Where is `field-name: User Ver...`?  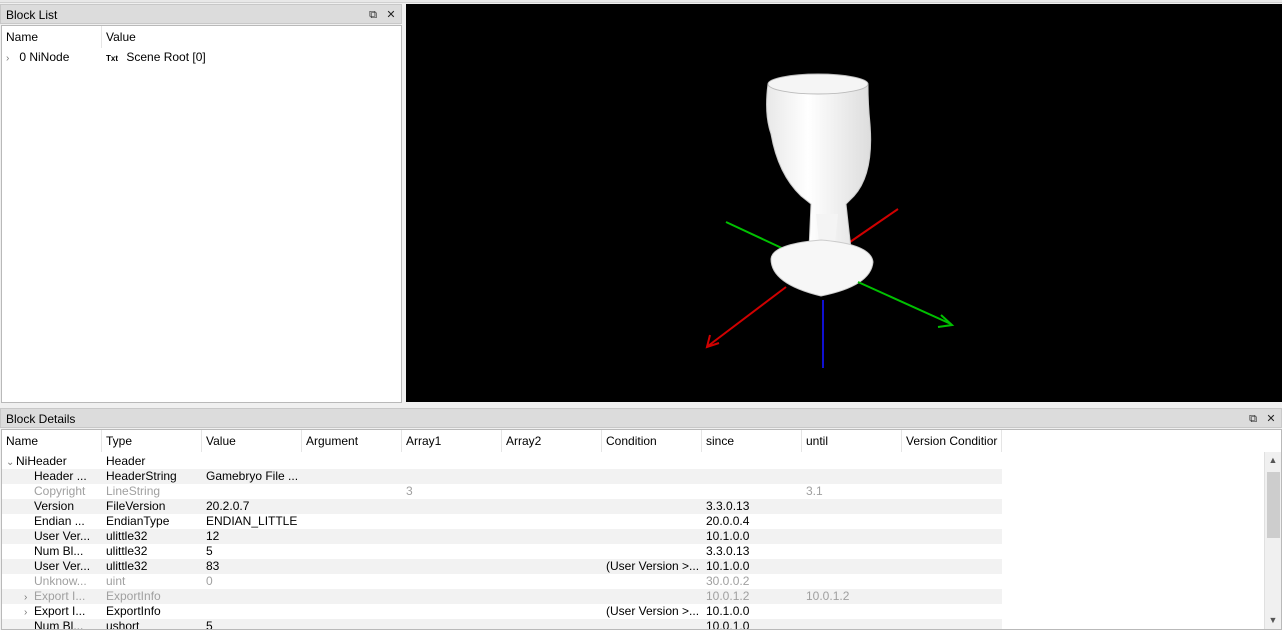 field-name: User Ver... is located at coordinates (62, 566).